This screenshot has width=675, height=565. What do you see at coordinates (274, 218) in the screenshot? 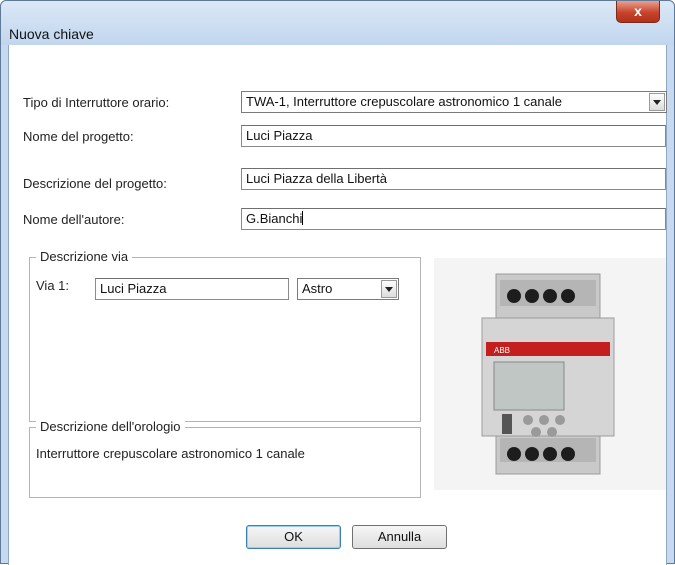
I see `autore-value: G.Bianchi` at bounding box center [274, 218].